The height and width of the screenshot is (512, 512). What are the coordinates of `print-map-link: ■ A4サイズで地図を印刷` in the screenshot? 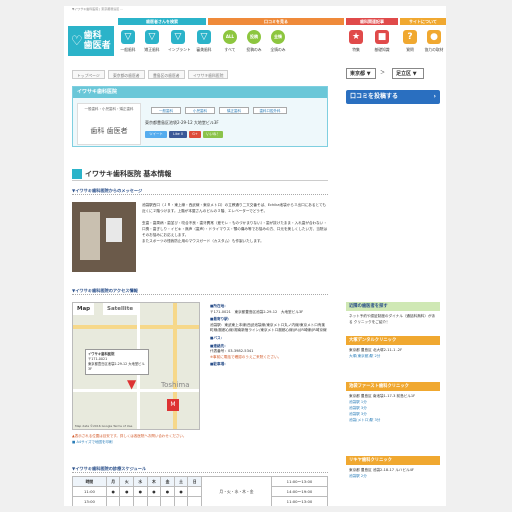 It's located at (129, 442).